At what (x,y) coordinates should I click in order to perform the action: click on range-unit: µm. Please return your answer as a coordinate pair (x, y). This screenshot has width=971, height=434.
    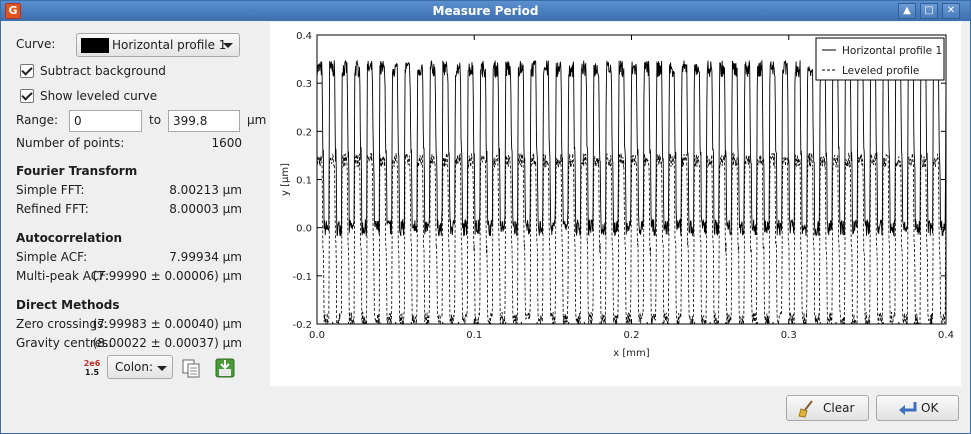
    Looking at the image, I should click on (257, 120).